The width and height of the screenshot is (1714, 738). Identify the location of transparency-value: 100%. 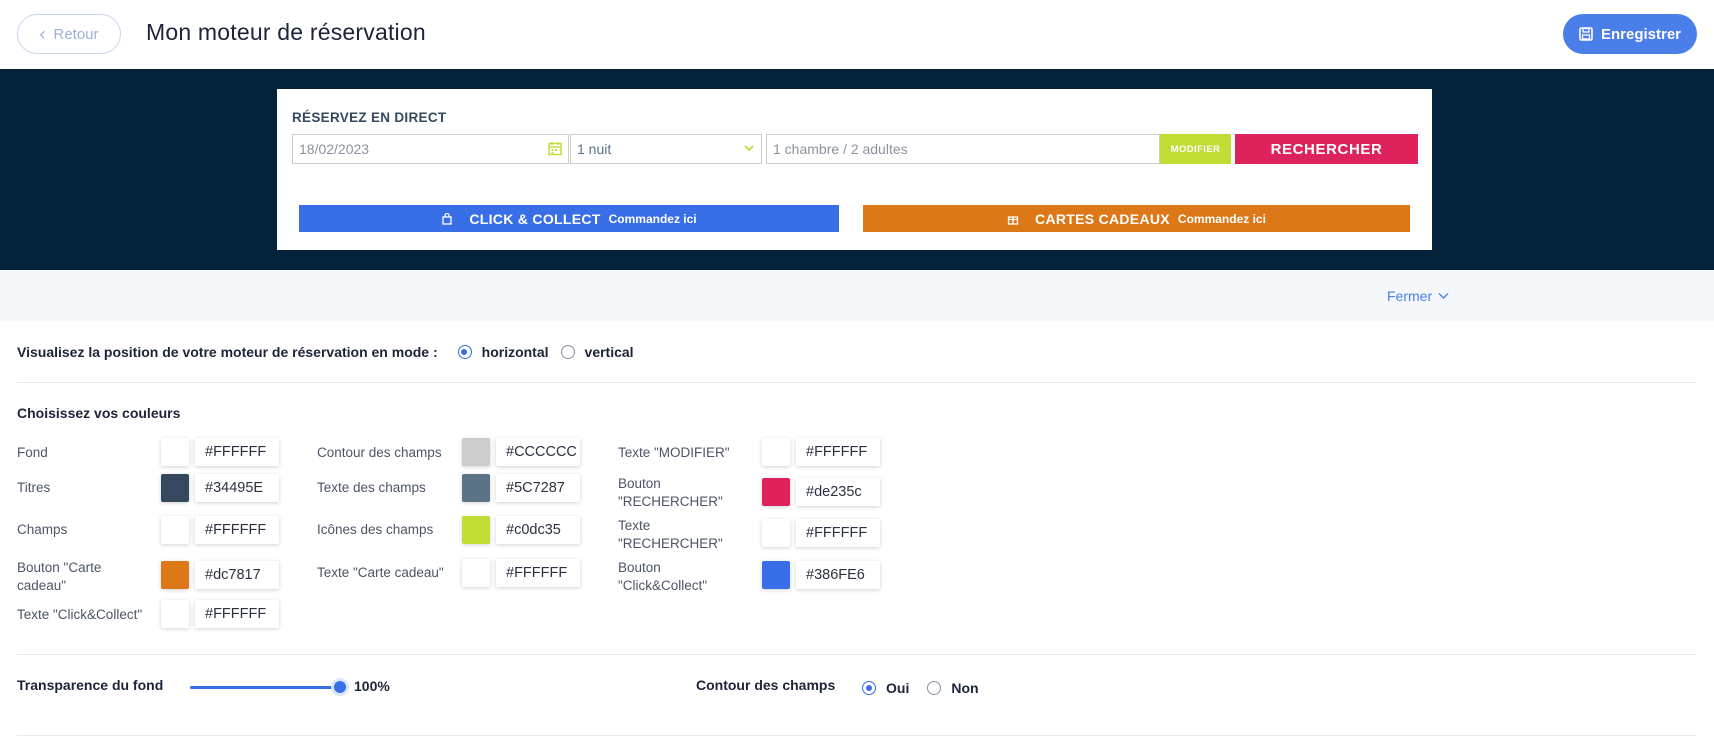
(372, 686).